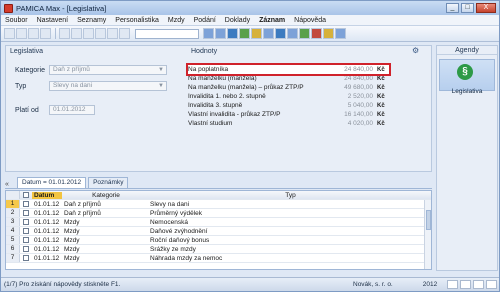  What do you see at coordinates (47, 213) in the screenshot?
I see `cell-datum: 01.01.12` at bounding box center [47, 213].